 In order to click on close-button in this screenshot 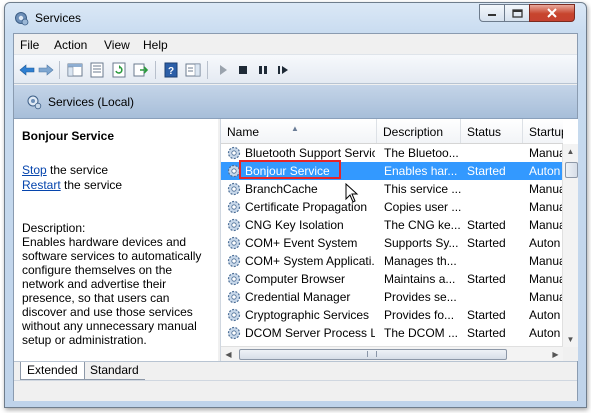, I will do `click(552, 13)`.